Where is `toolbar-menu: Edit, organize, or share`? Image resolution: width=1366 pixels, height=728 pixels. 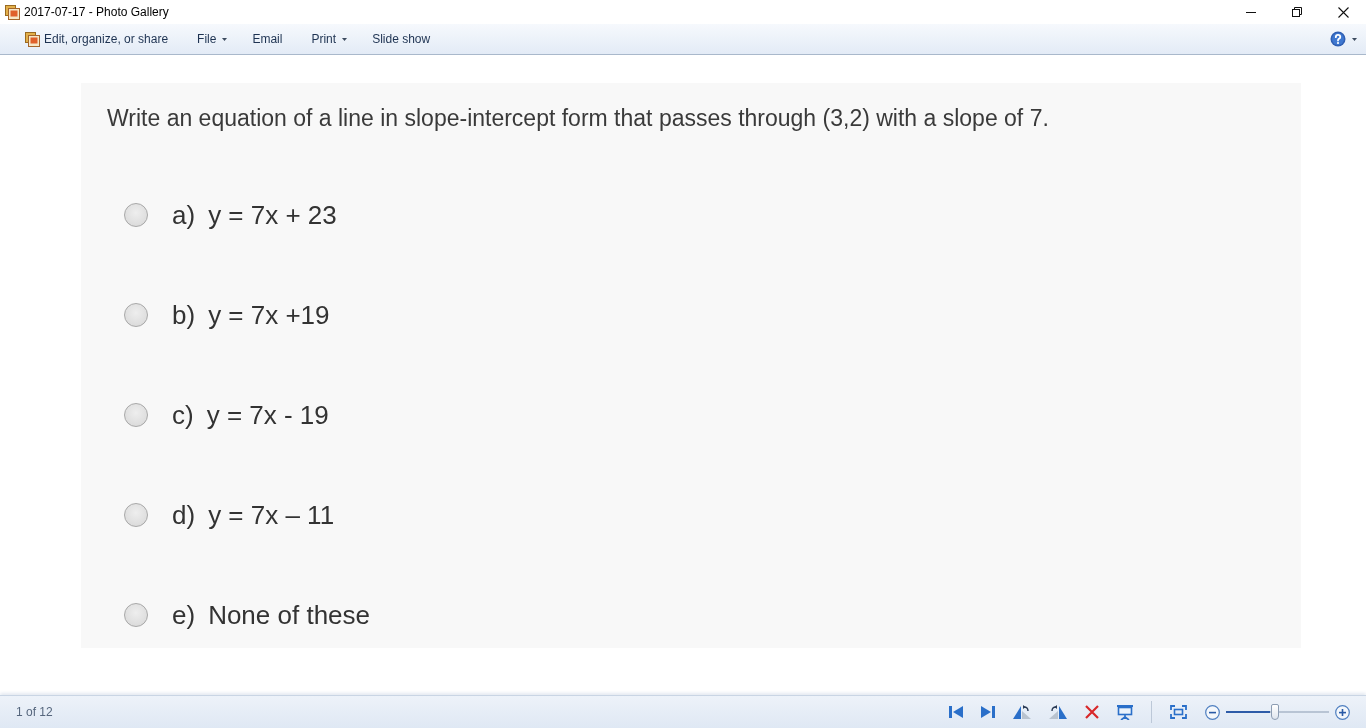
toolbar-menu: Edit, organize, or share is located at coordinates (106, 39).